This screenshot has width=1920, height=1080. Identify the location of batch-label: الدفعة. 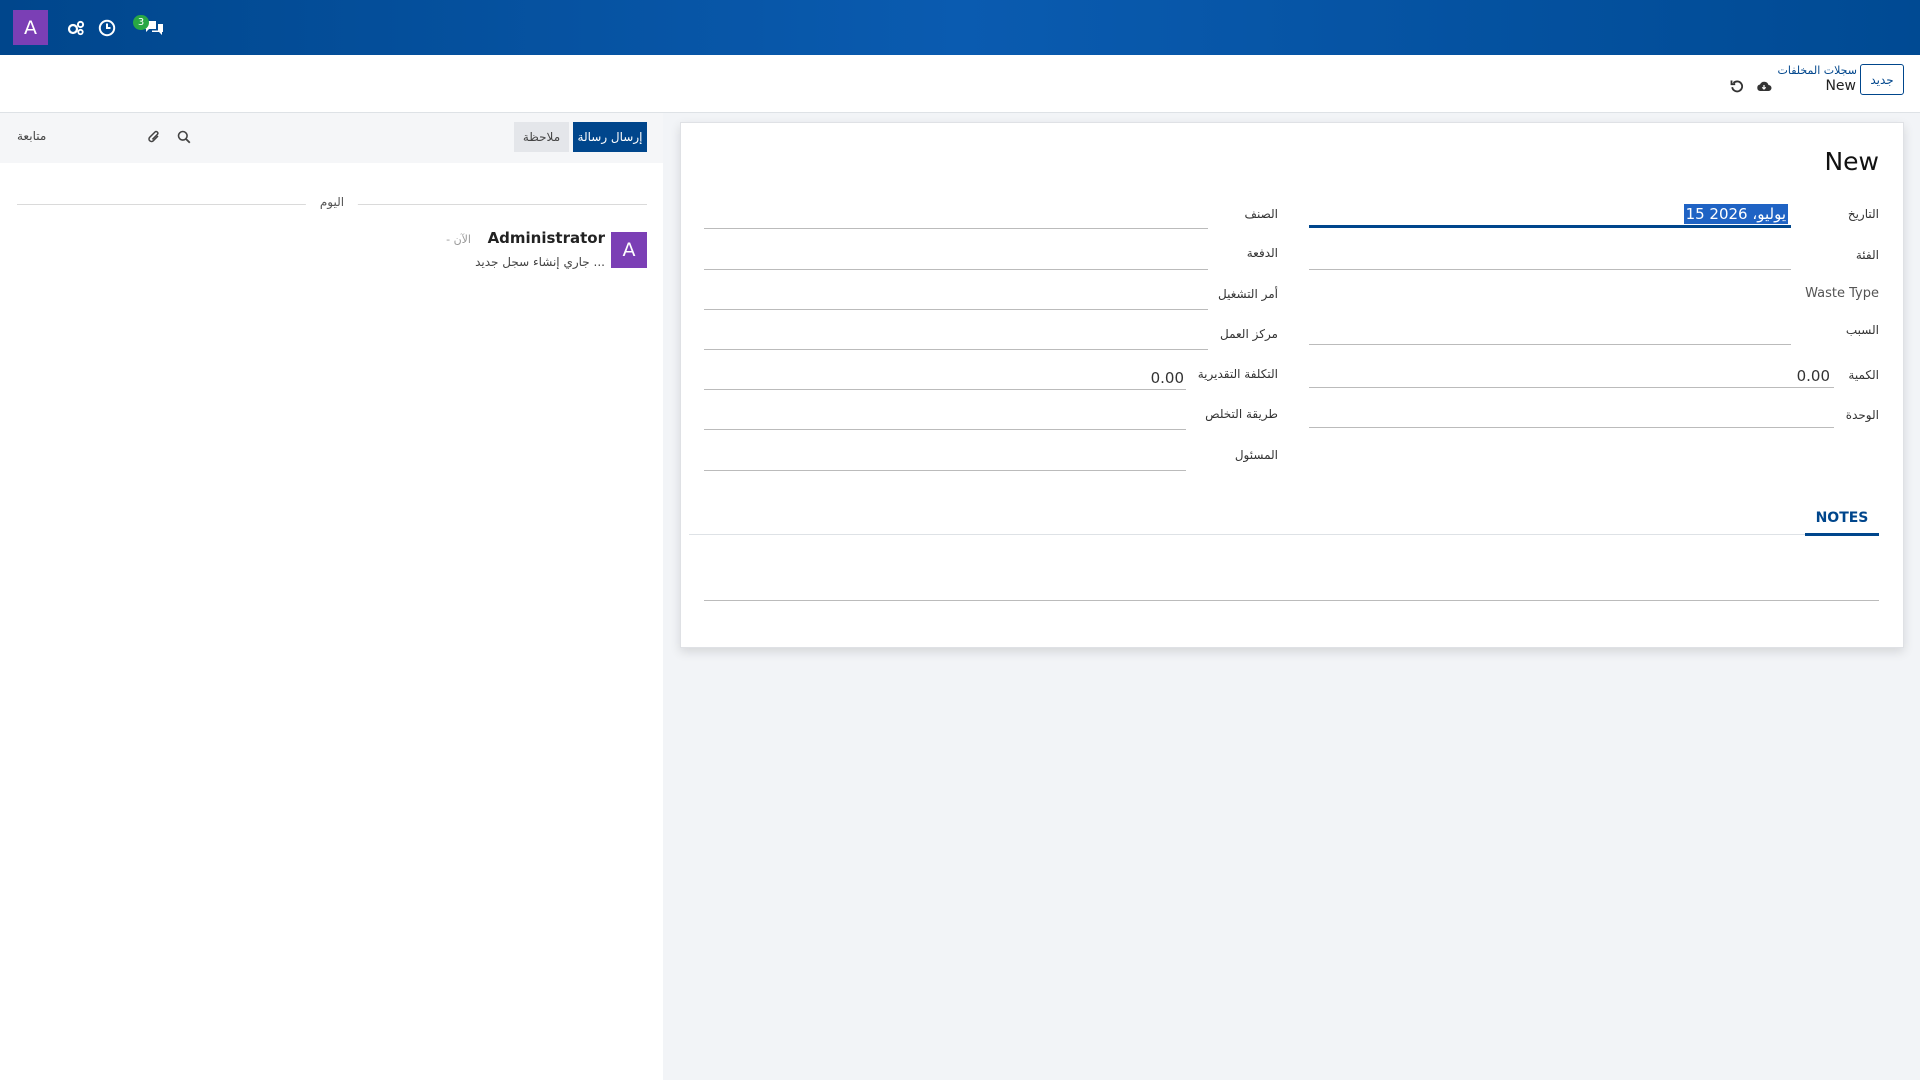
(1262, 253).